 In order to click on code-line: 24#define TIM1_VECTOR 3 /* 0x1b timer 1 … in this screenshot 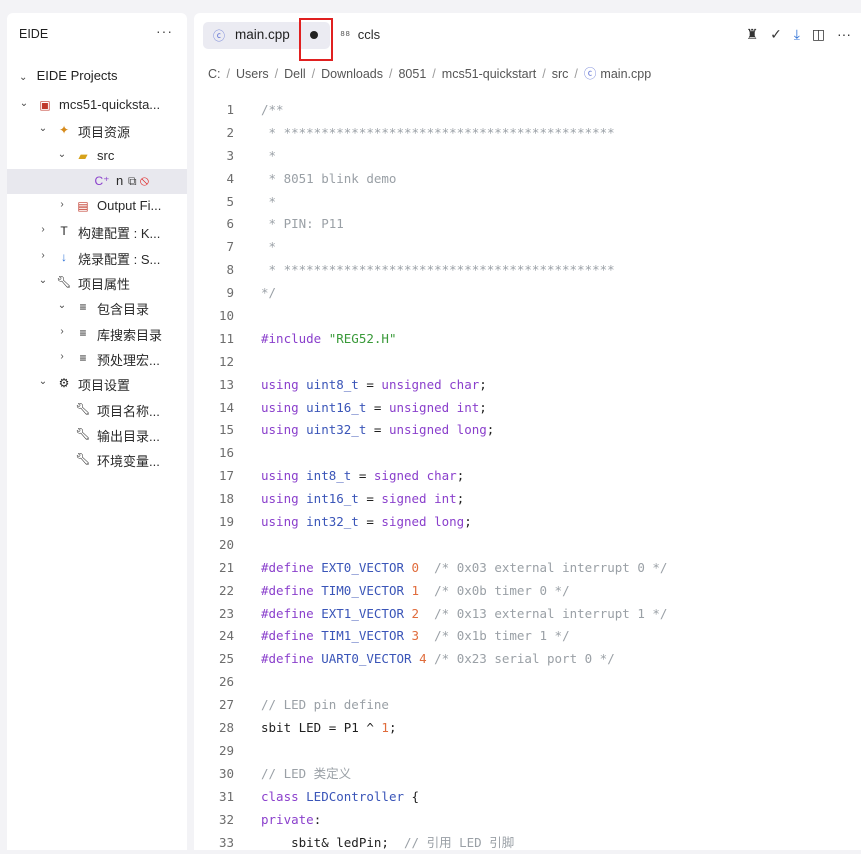, I will do `click(527, 636)`.